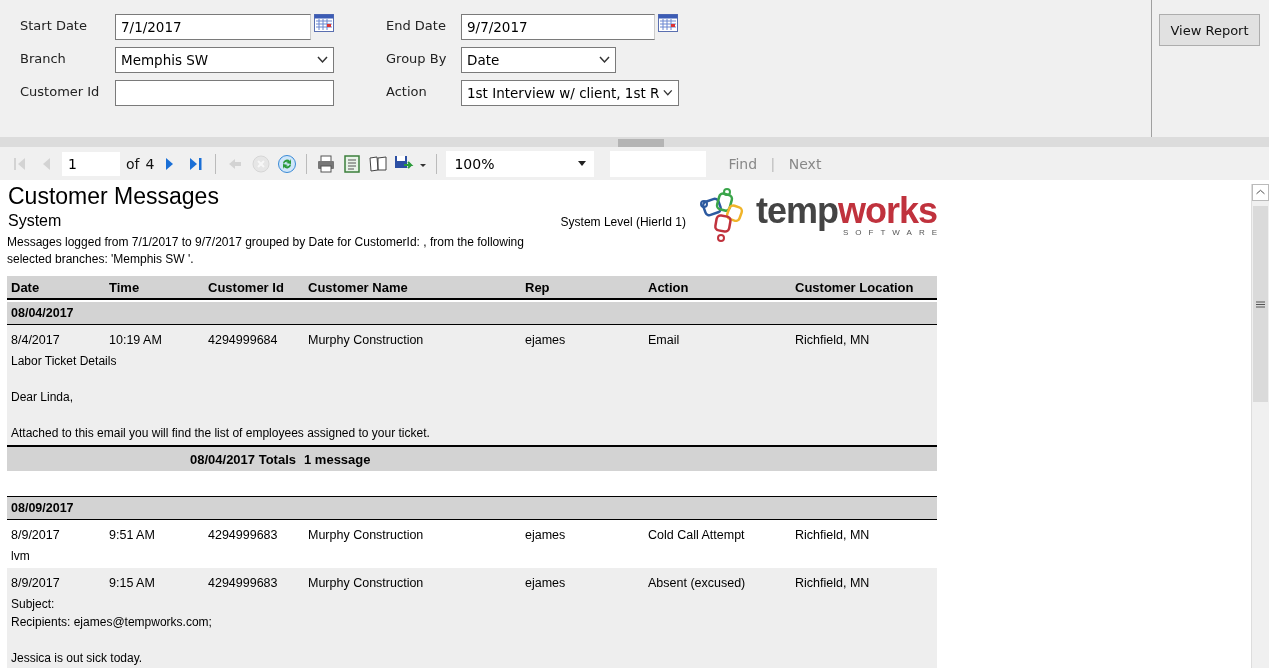  I want to click on refresh-icon, so click(287, 163).